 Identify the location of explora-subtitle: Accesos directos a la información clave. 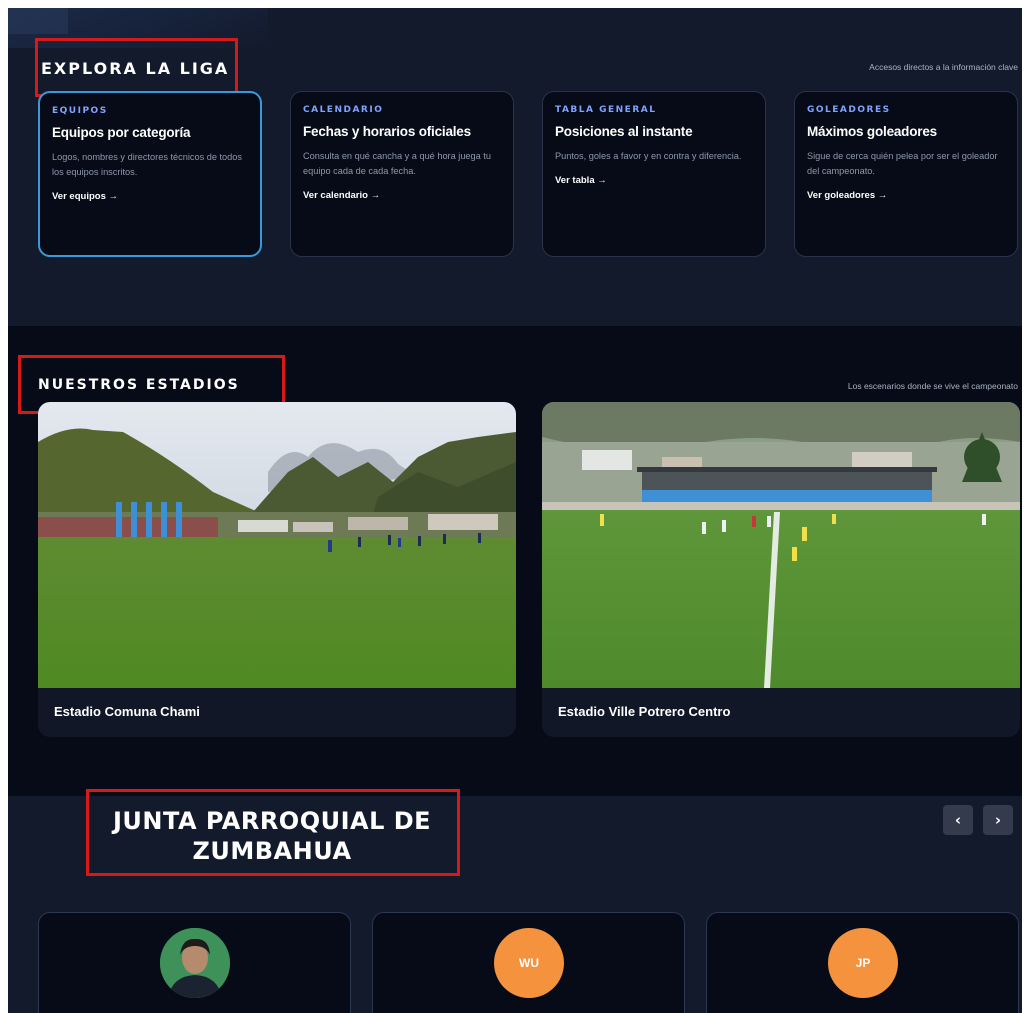
(943, 67).